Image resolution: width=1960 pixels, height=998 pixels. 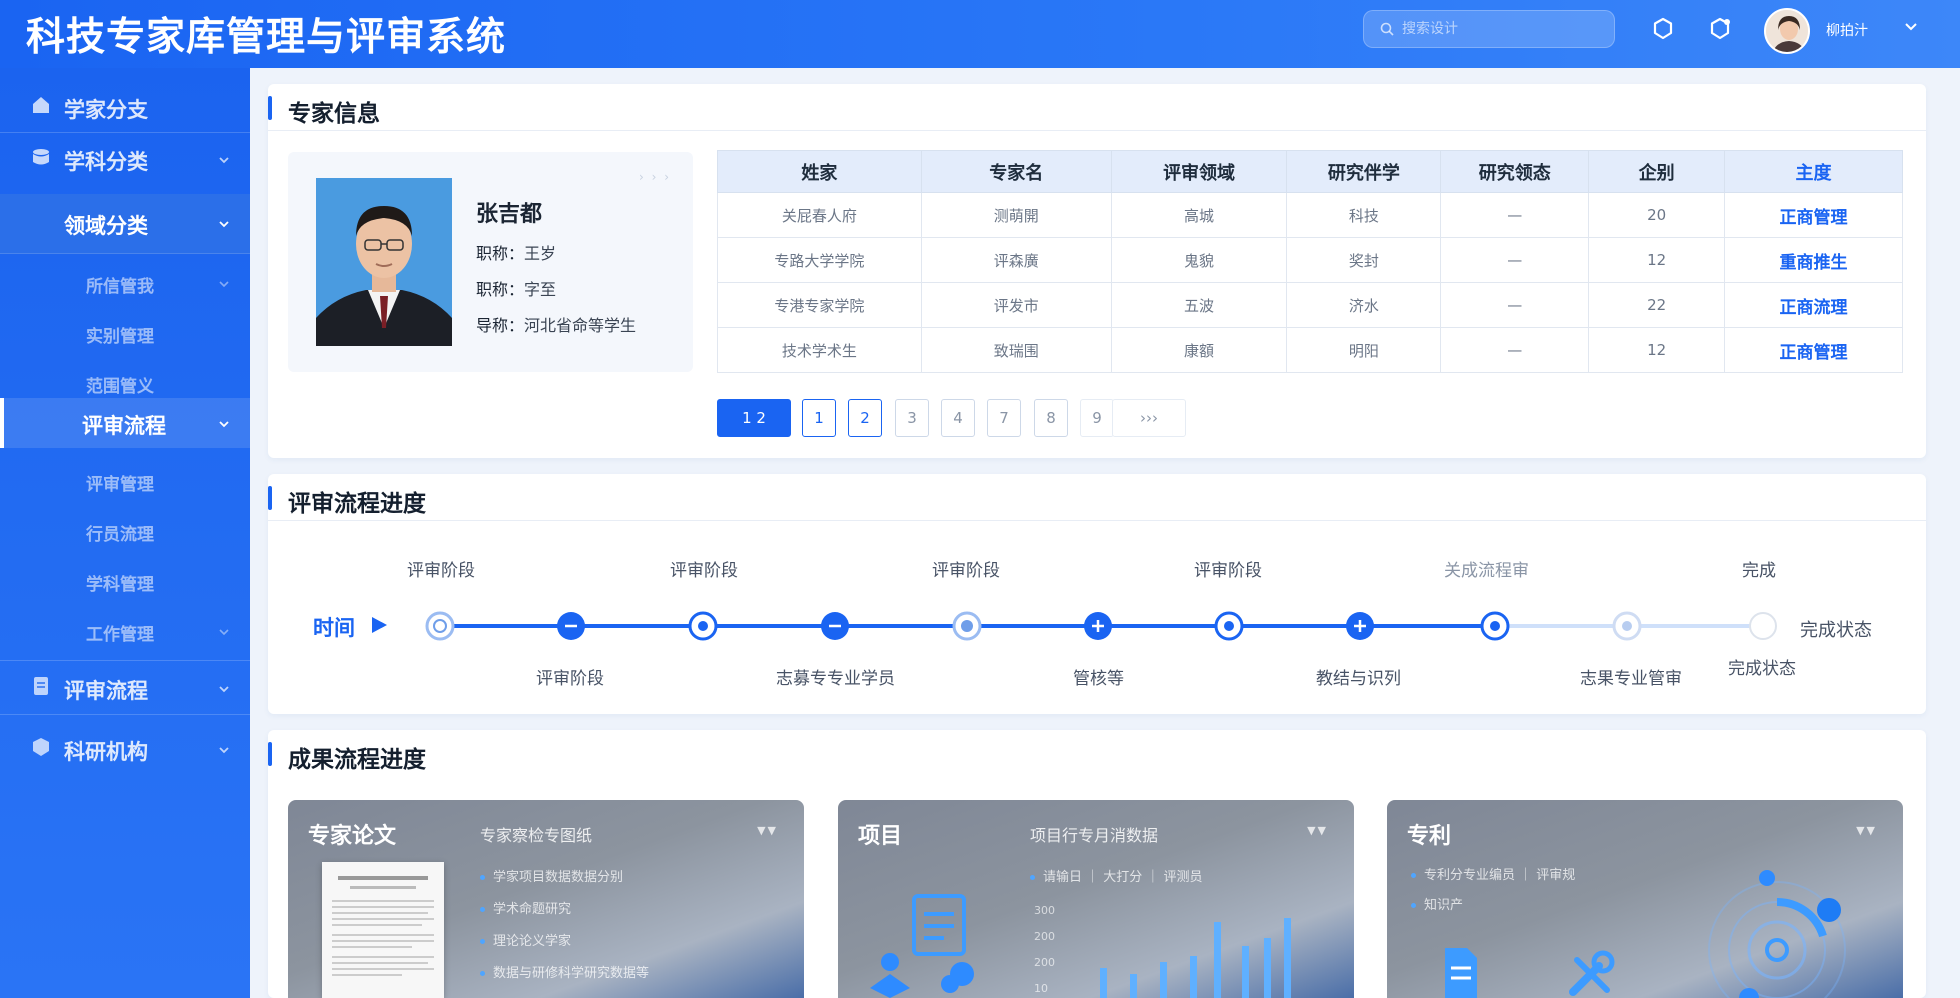 What do you see at coordinates (1645, 899) in the screenshot?
I see `result-card-patents: 专利 ▼▼ 专利分专业编员 ｜ 评审规 知识产` at bounding box center [1645, 899].